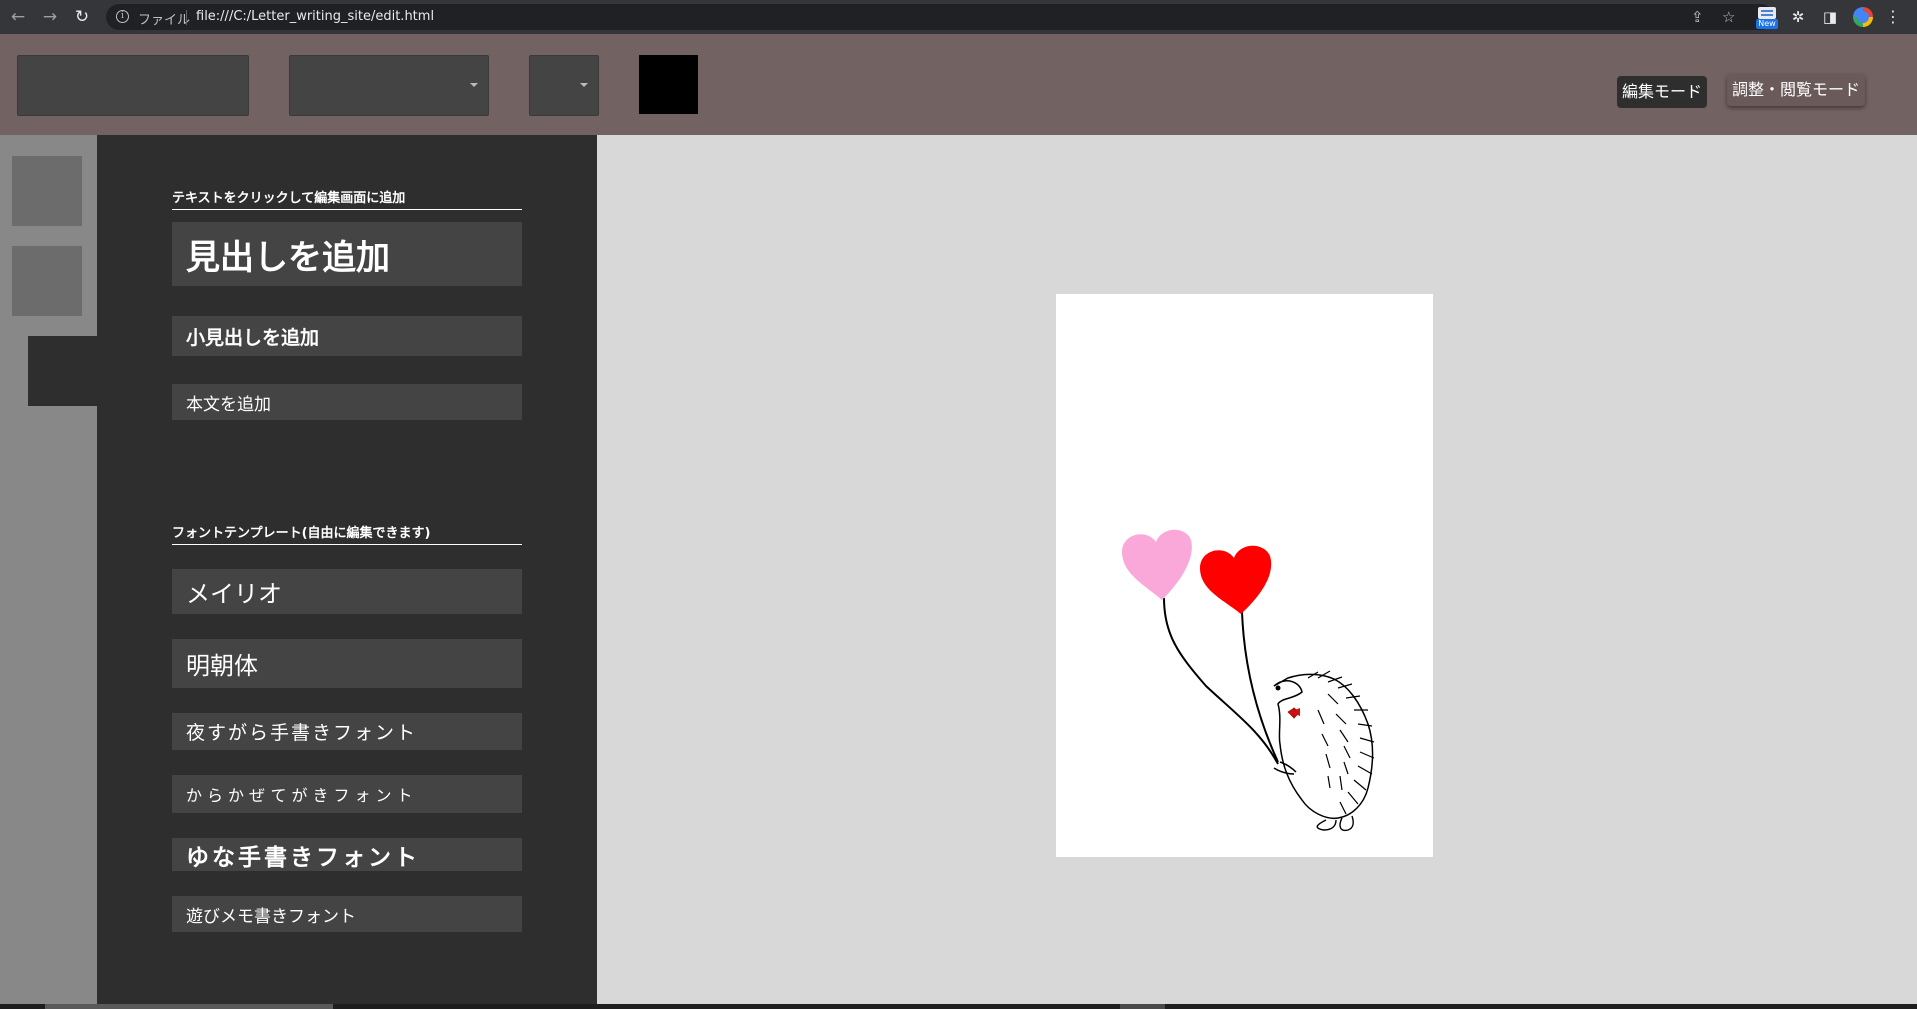  I want to click on hedgehog-balloon-illustration, so click(1248, 680).